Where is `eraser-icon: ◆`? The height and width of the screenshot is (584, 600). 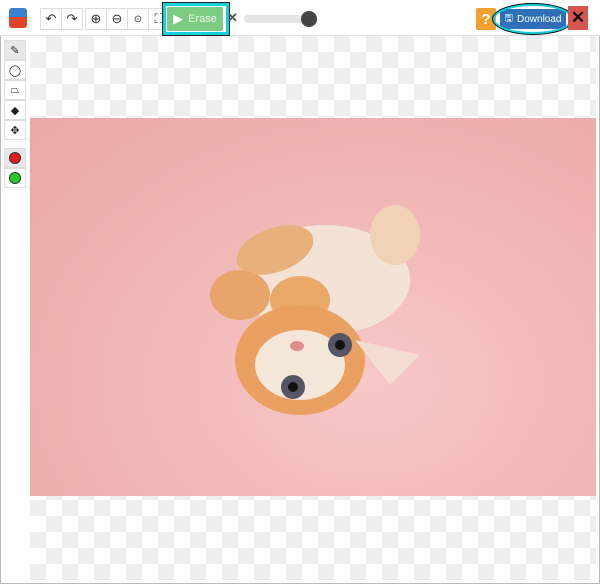 eraser-icon: ◆ is located at coordinates (15, 110).